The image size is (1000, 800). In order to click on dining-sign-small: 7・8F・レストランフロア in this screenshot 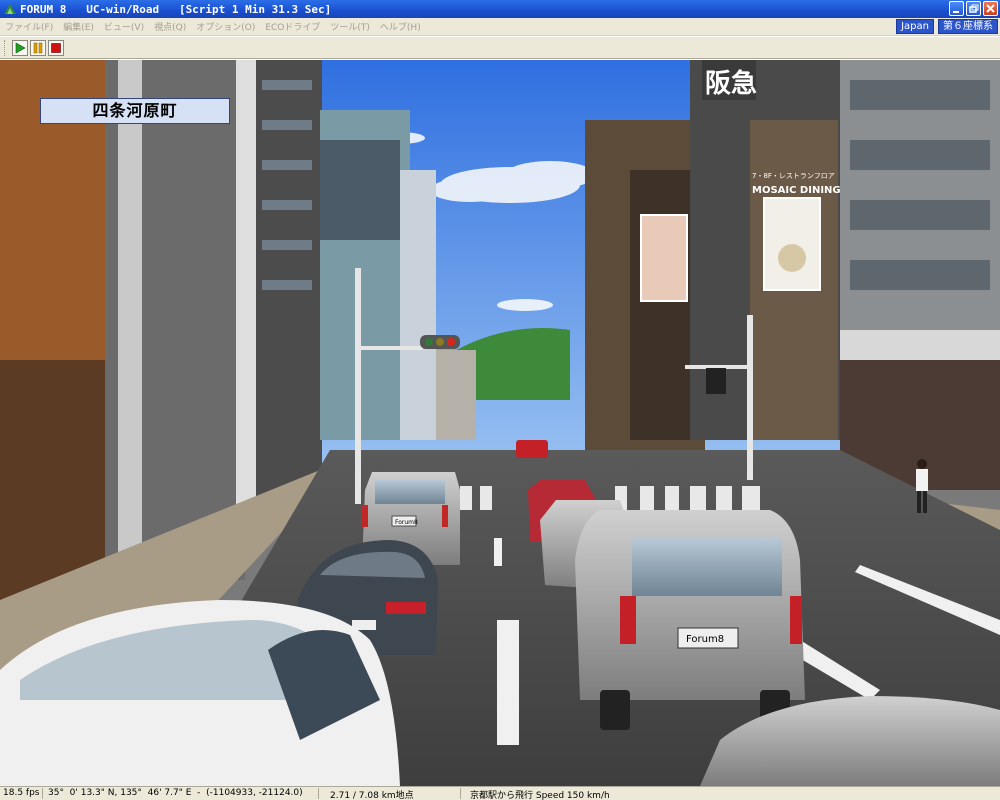, I will do `click(793, 176)`.